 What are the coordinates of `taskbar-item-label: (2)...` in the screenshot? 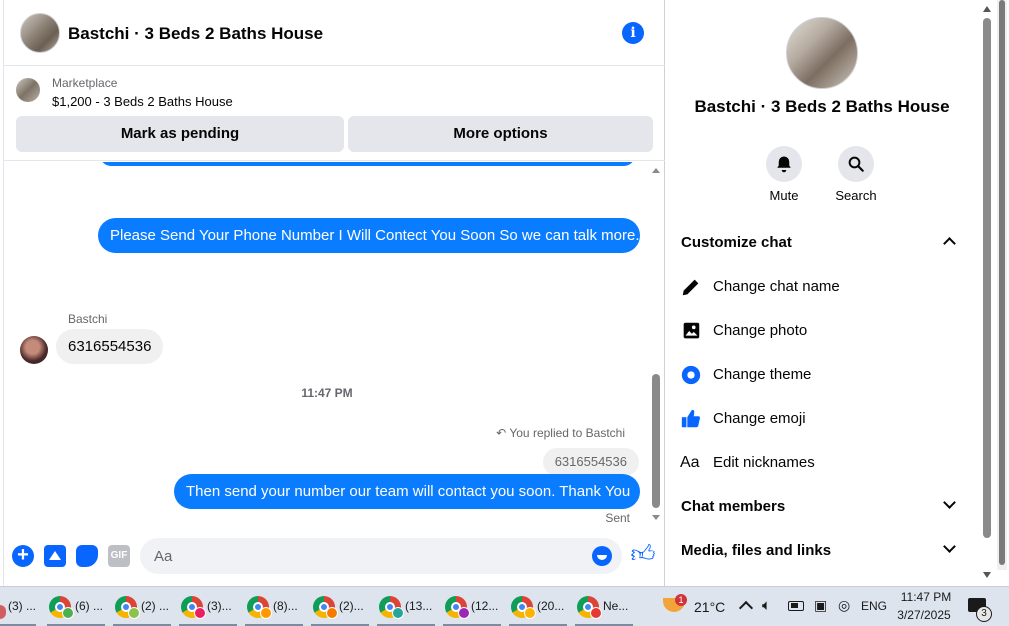 It's located at (351, 606).